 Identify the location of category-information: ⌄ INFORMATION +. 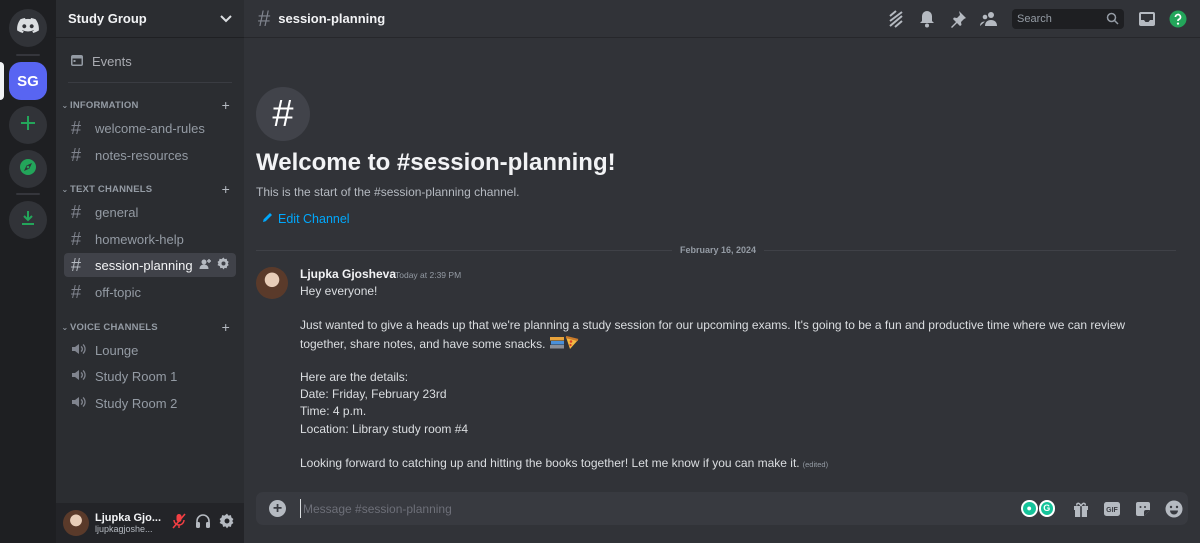
(148, 105).